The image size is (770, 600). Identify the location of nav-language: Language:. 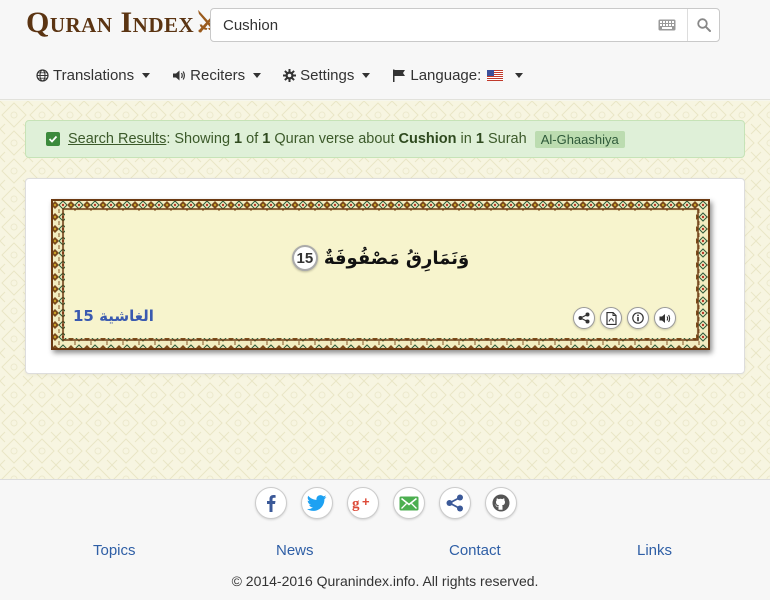
(458, 75).